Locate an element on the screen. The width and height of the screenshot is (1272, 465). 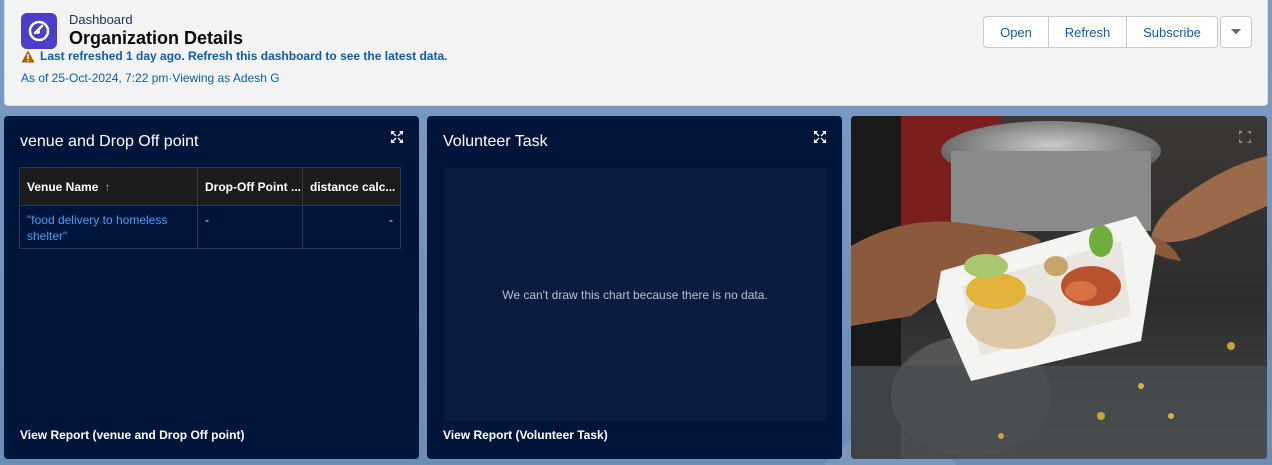
chevron-down-icon is located at coordinates (1236, 32).